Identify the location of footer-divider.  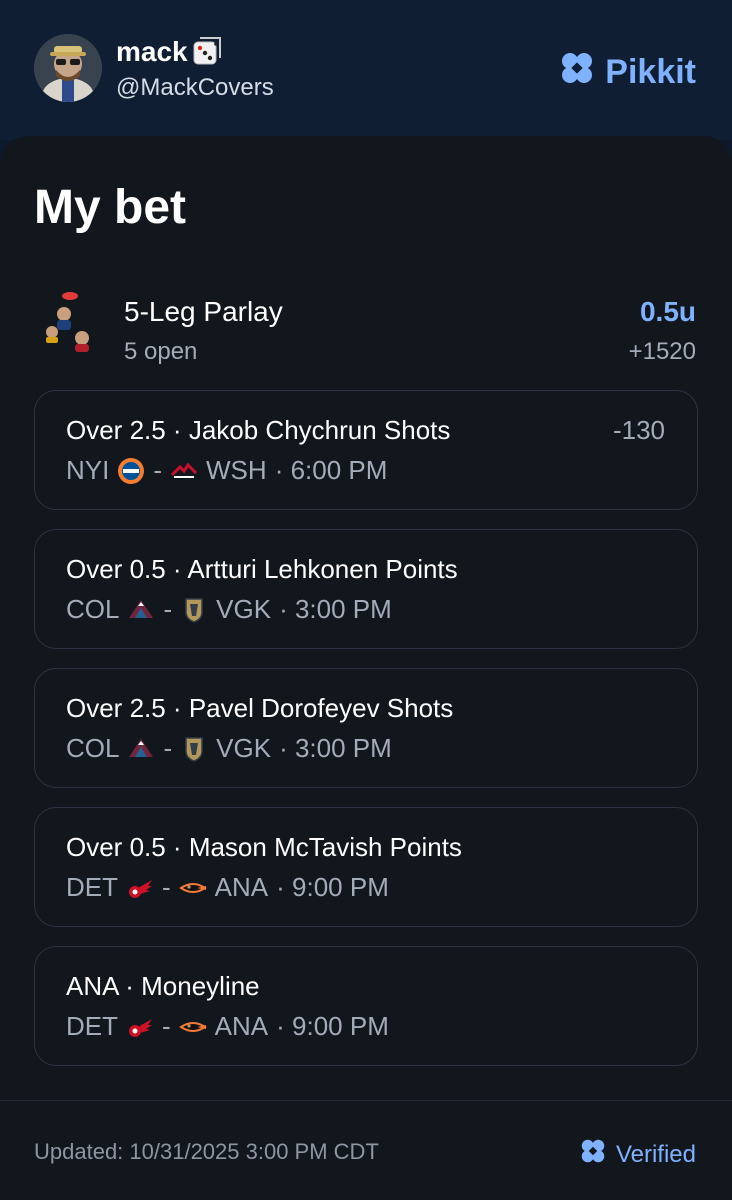
(366, 1100).